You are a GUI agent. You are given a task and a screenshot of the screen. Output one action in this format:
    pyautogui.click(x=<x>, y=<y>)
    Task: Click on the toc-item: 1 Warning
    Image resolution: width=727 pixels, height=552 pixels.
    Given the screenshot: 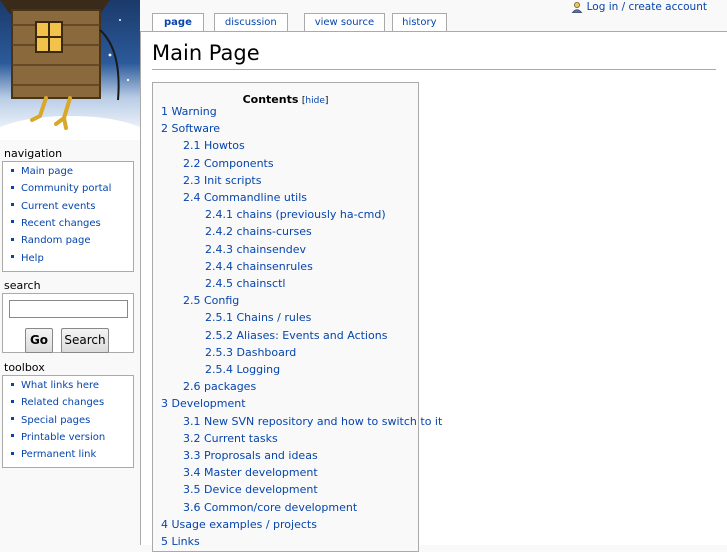 What is the action you would take?
    pyautogui.click(x=189, y=111)
    